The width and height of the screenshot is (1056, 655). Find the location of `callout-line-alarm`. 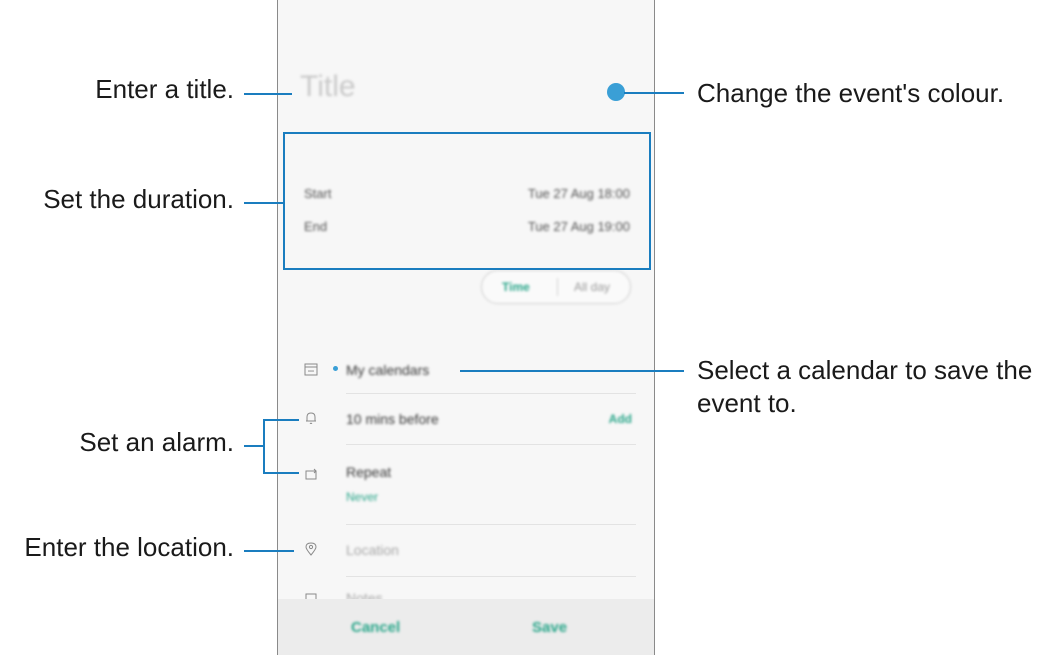

callout-line-alarm is located at coordinates (254, 446).